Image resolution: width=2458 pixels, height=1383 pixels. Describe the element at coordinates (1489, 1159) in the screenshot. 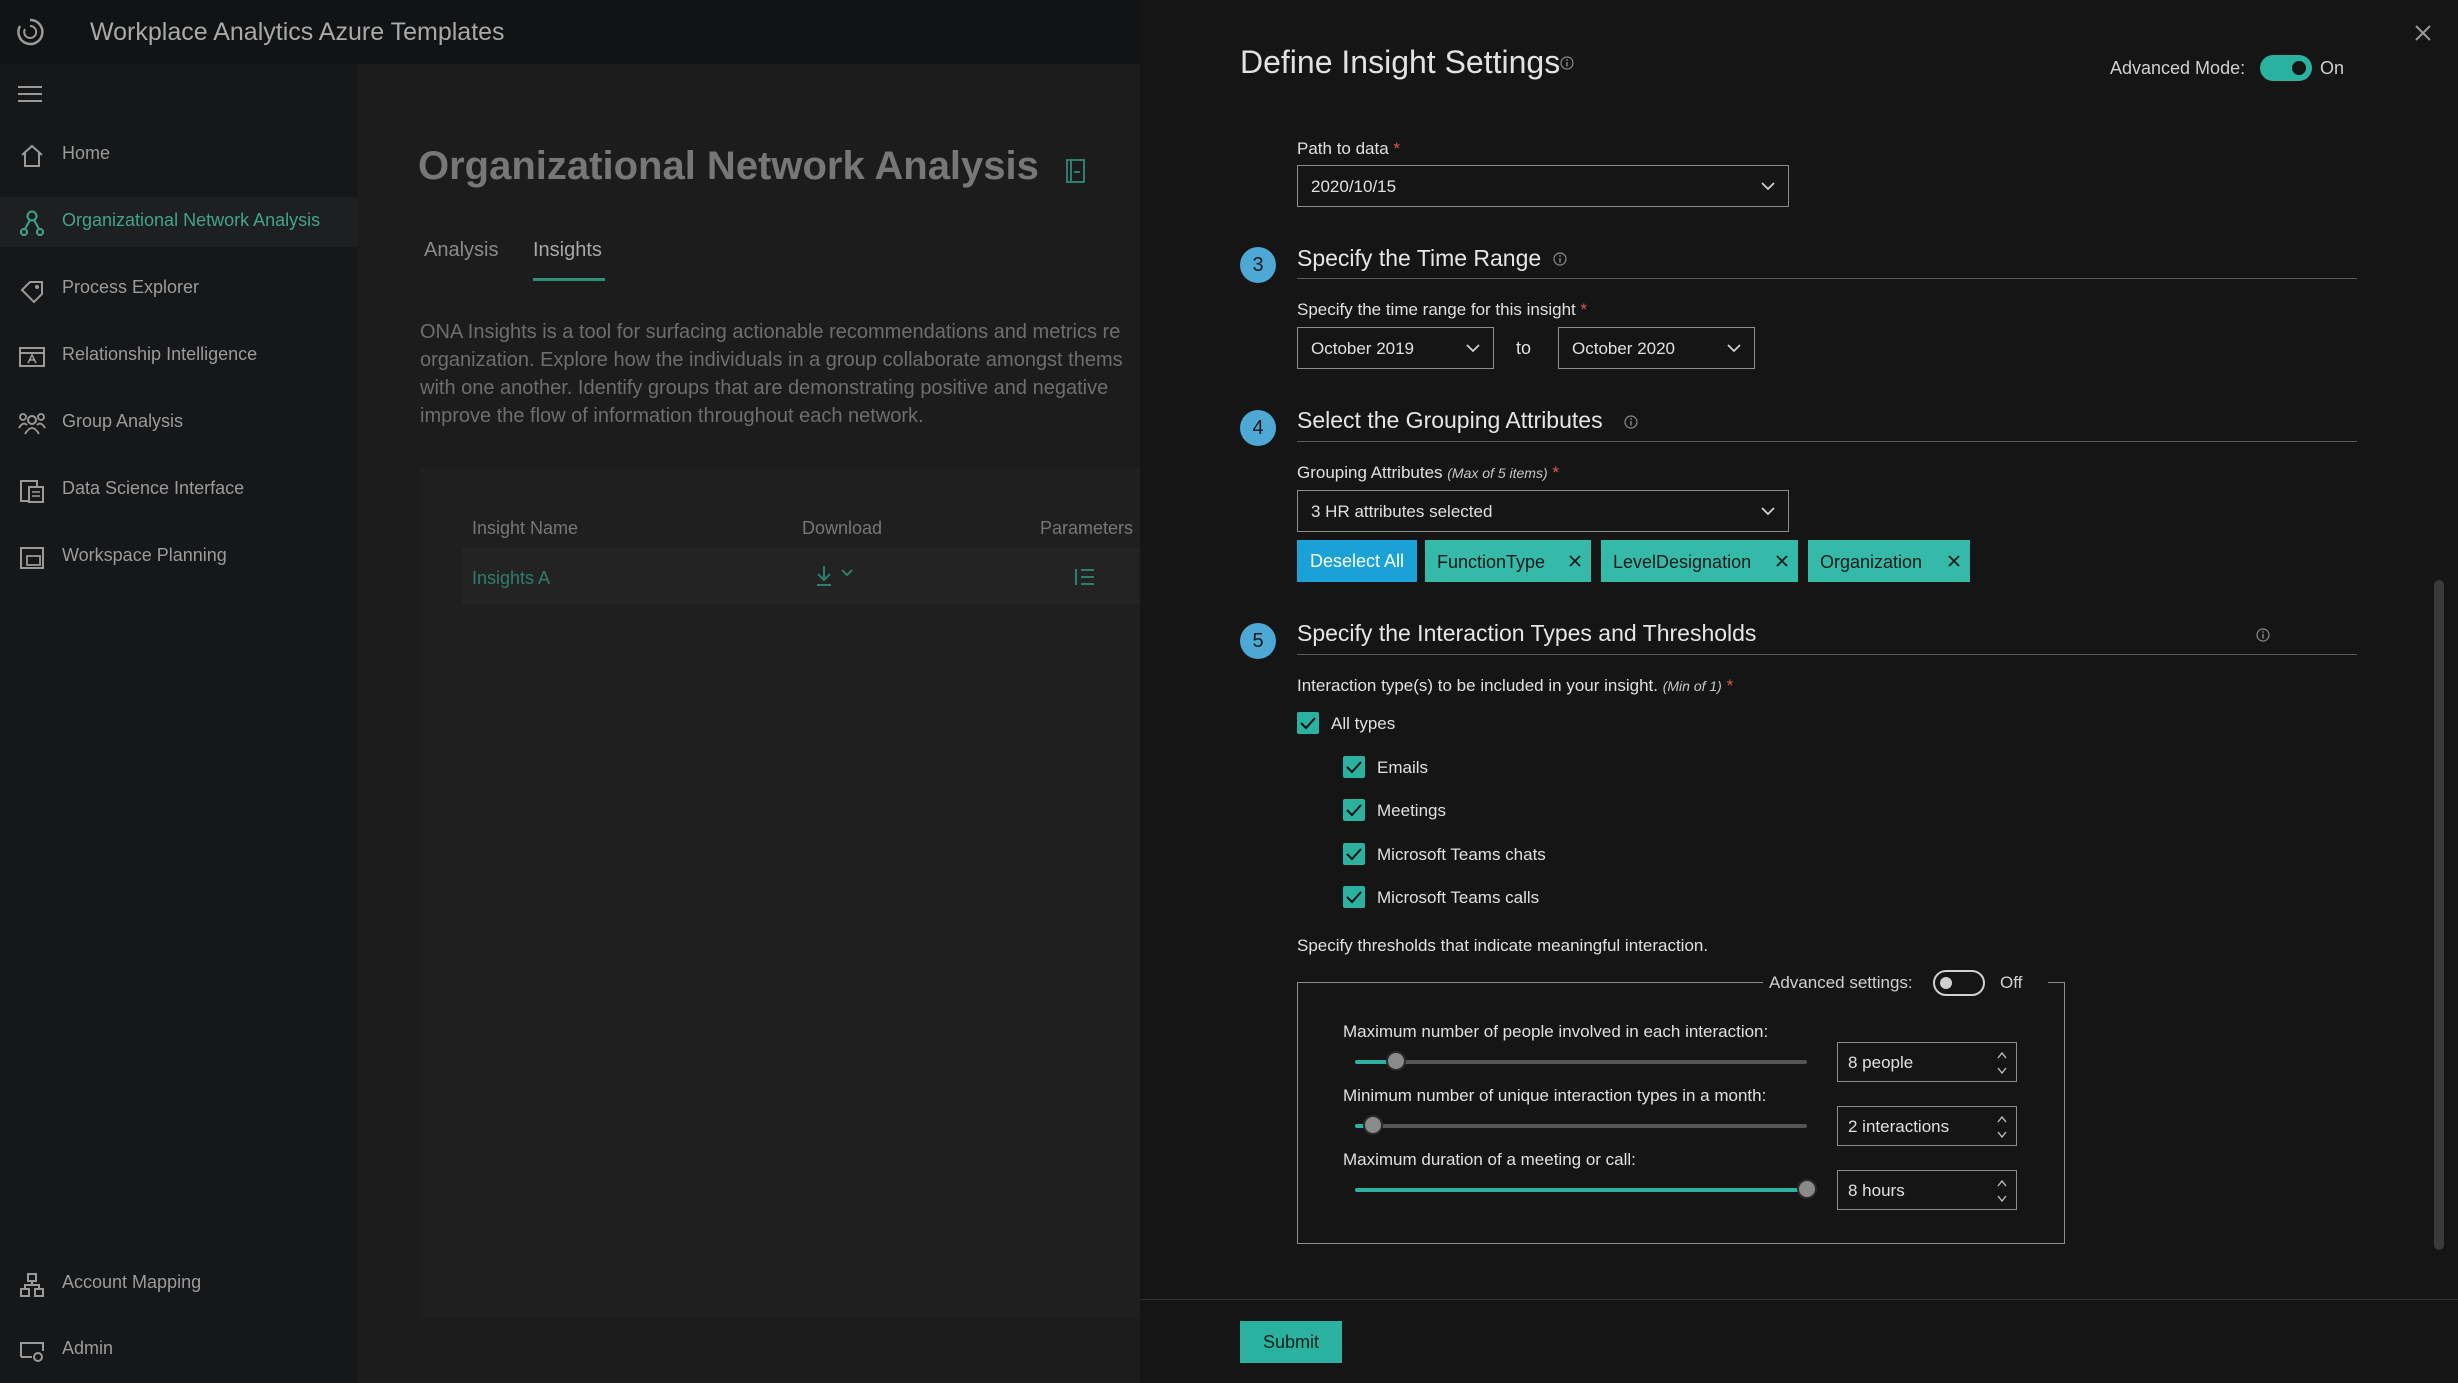

I see `max-duration-label: Maximum duration of a meeting or call:` at that location.